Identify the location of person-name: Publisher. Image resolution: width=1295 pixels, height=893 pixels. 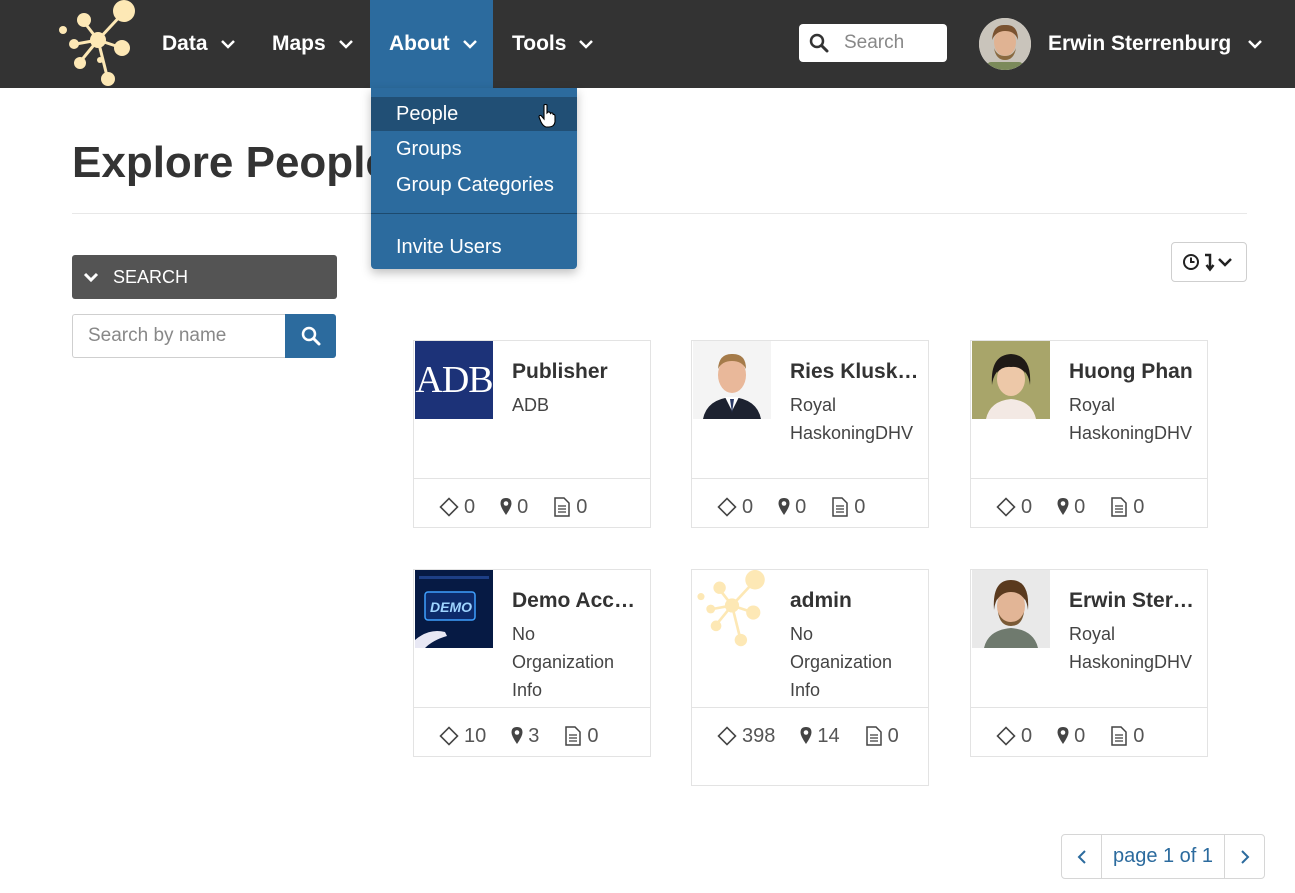
(578, 372).